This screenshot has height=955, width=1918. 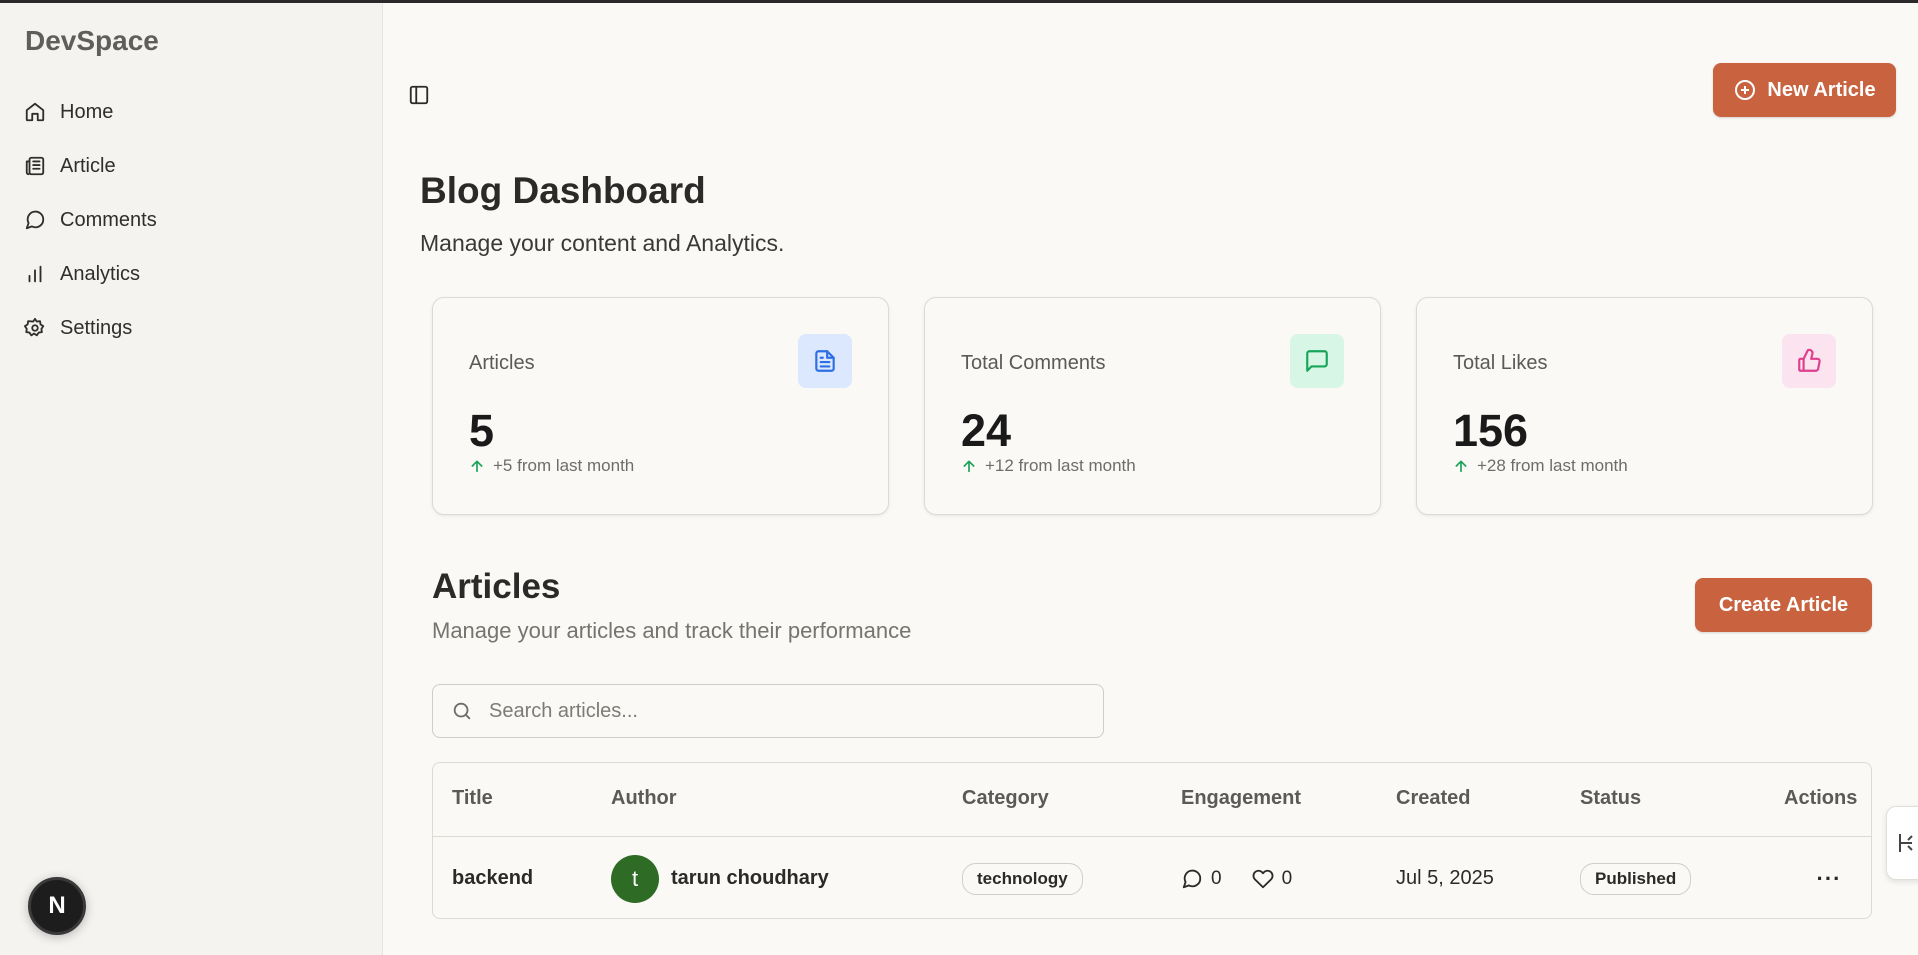 I want to click on column-header-author: Author, so click(x=644, y=798).